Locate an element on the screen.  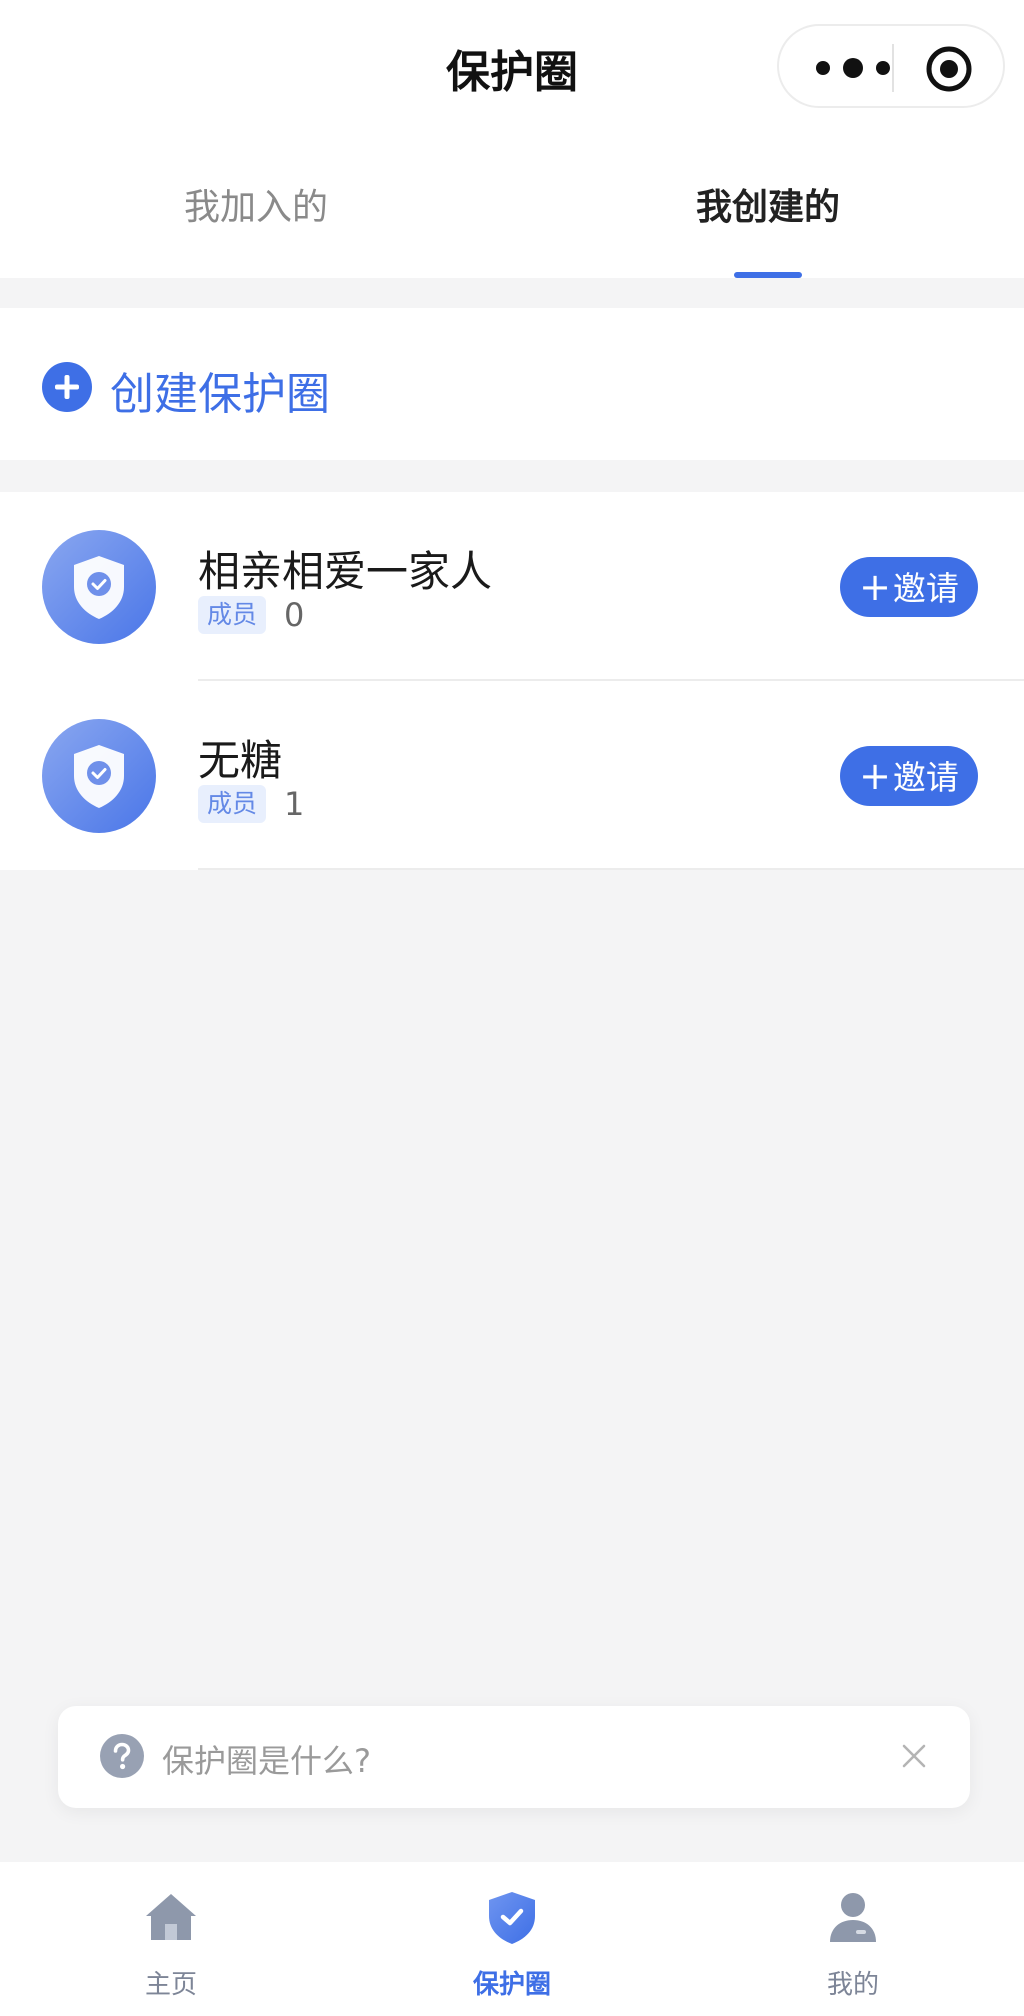
row-divider is located at coordinates (611, 869).